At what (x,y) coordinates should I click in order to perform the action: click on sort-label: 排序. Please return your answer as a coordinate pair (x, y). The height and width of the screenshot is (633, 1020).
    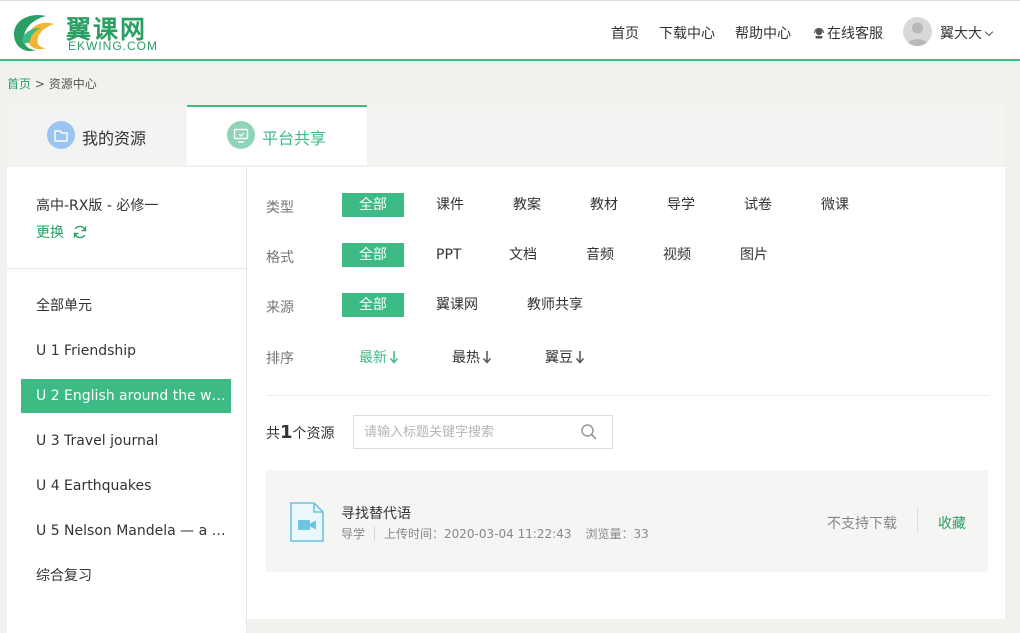
    Looking at the image, I should click on (280, 359).